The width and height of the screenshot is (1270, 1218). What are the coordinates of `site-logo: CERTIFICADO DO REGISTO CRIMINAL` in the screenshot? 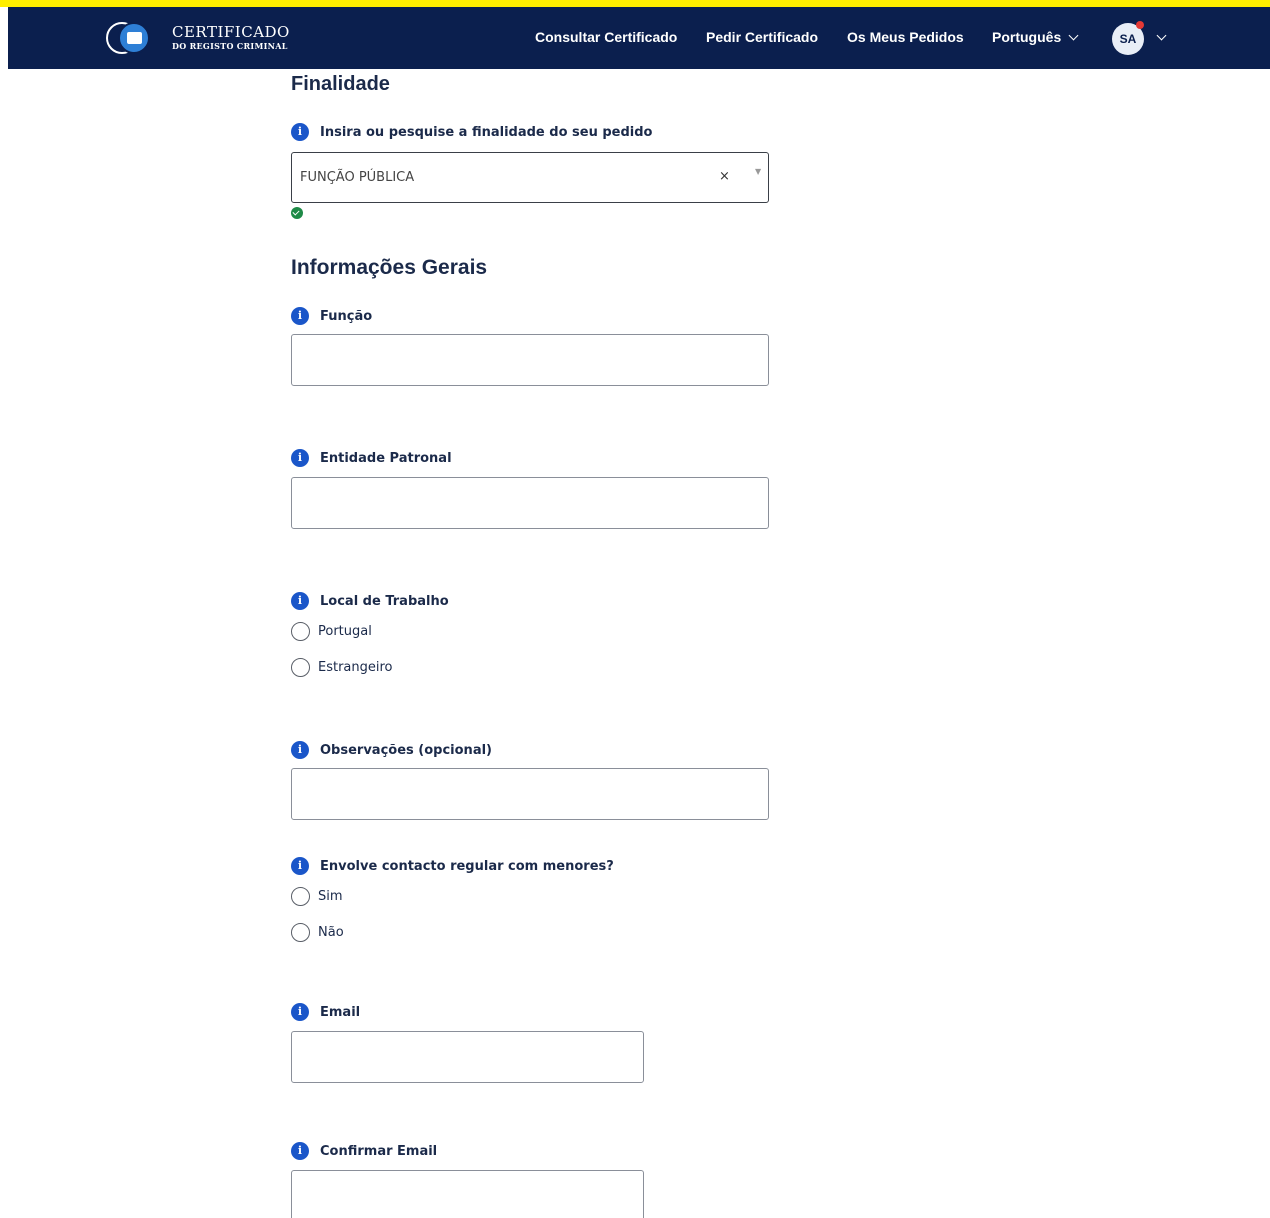 It's located at (216, 38).